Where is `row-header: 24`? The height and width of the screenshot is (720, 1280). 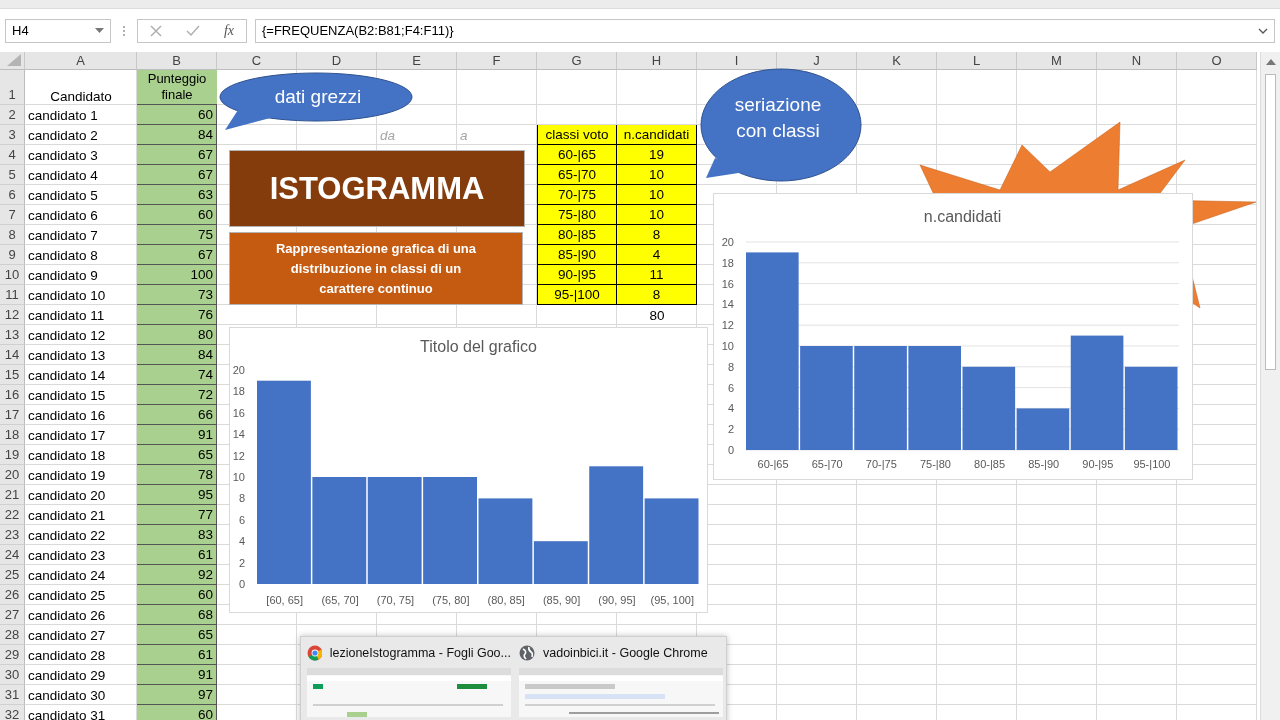 row-header: 24 is located at coordinates (12, 555).